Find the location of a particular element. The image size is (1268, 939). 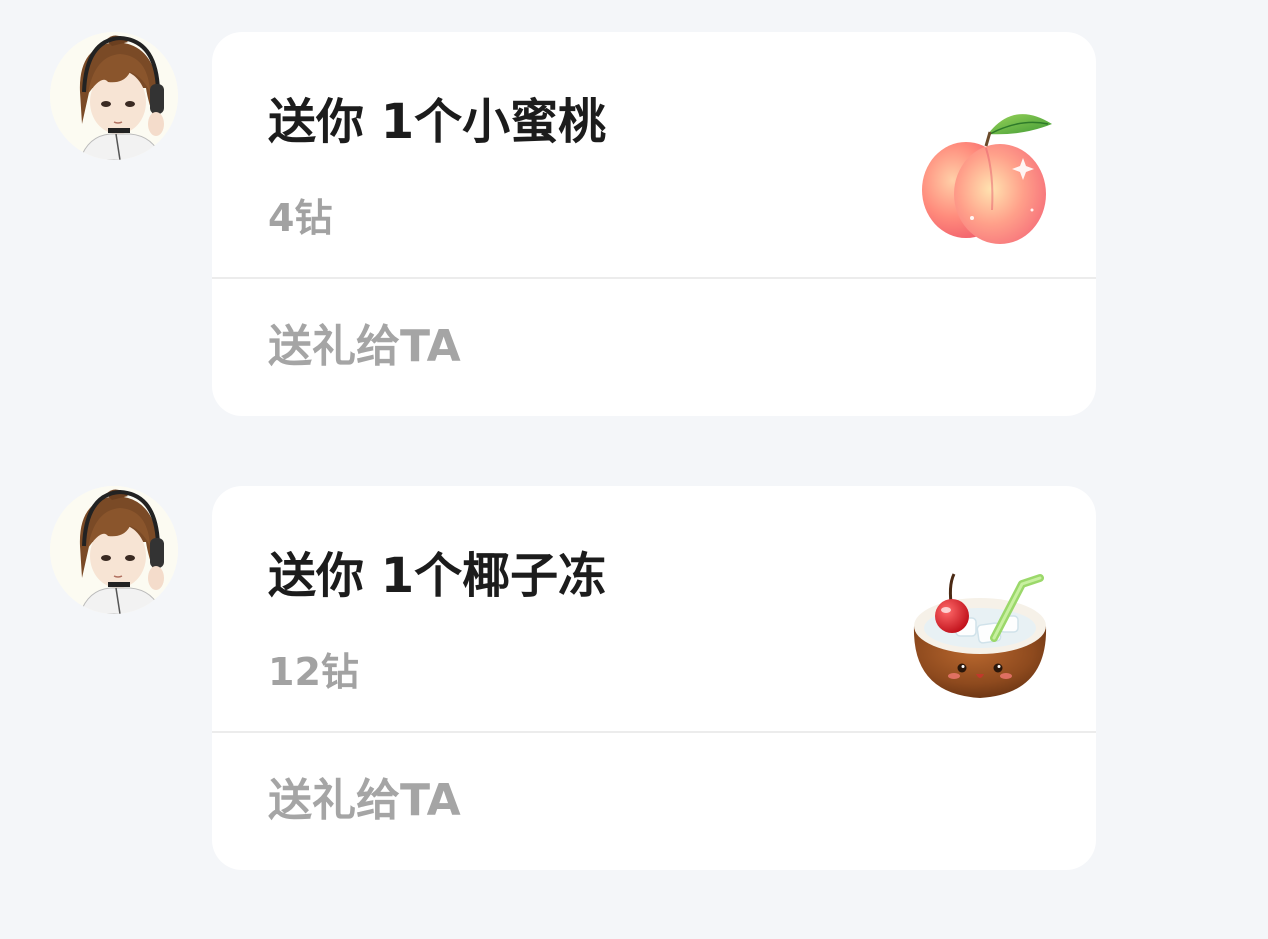

gift-price: 12钻 is located at coordinates (313, 672).